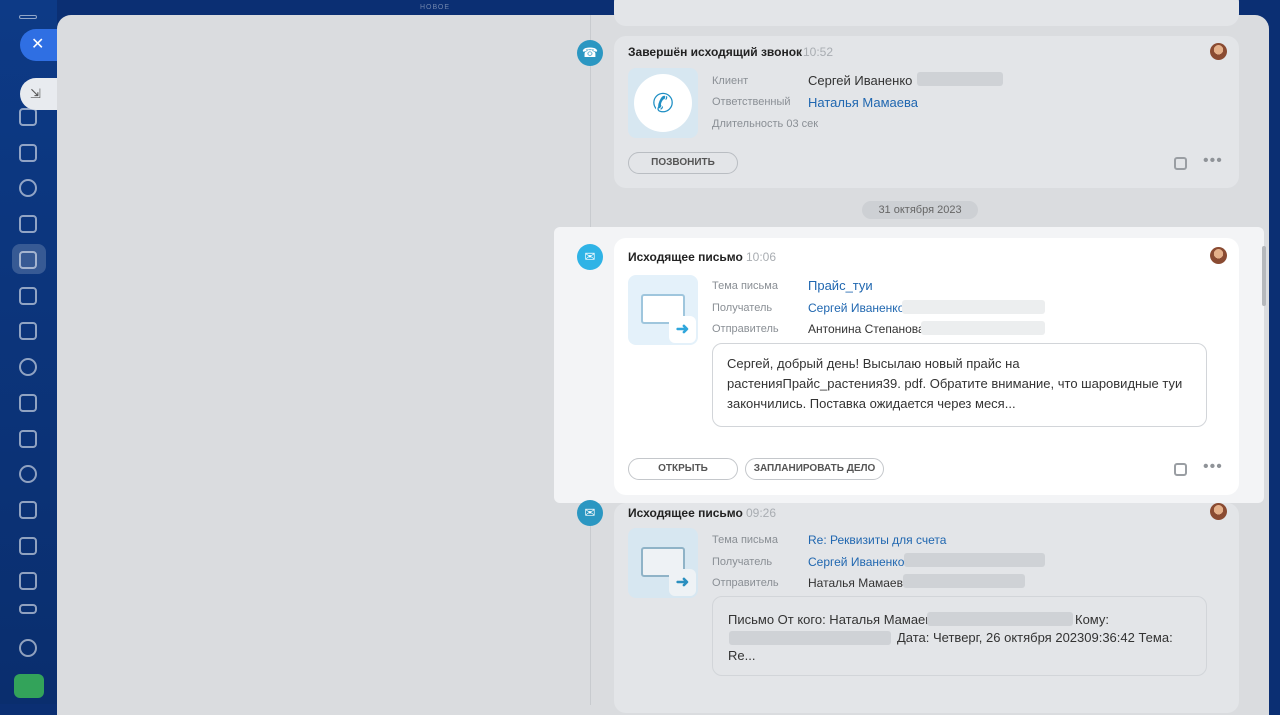 Image resolution: width=1280 pixels, height=715 pixels. What do you see at coordinates (590, 53) in the screenshot?
I see `phone-icon: ☎` at bounding box center [590, 53].